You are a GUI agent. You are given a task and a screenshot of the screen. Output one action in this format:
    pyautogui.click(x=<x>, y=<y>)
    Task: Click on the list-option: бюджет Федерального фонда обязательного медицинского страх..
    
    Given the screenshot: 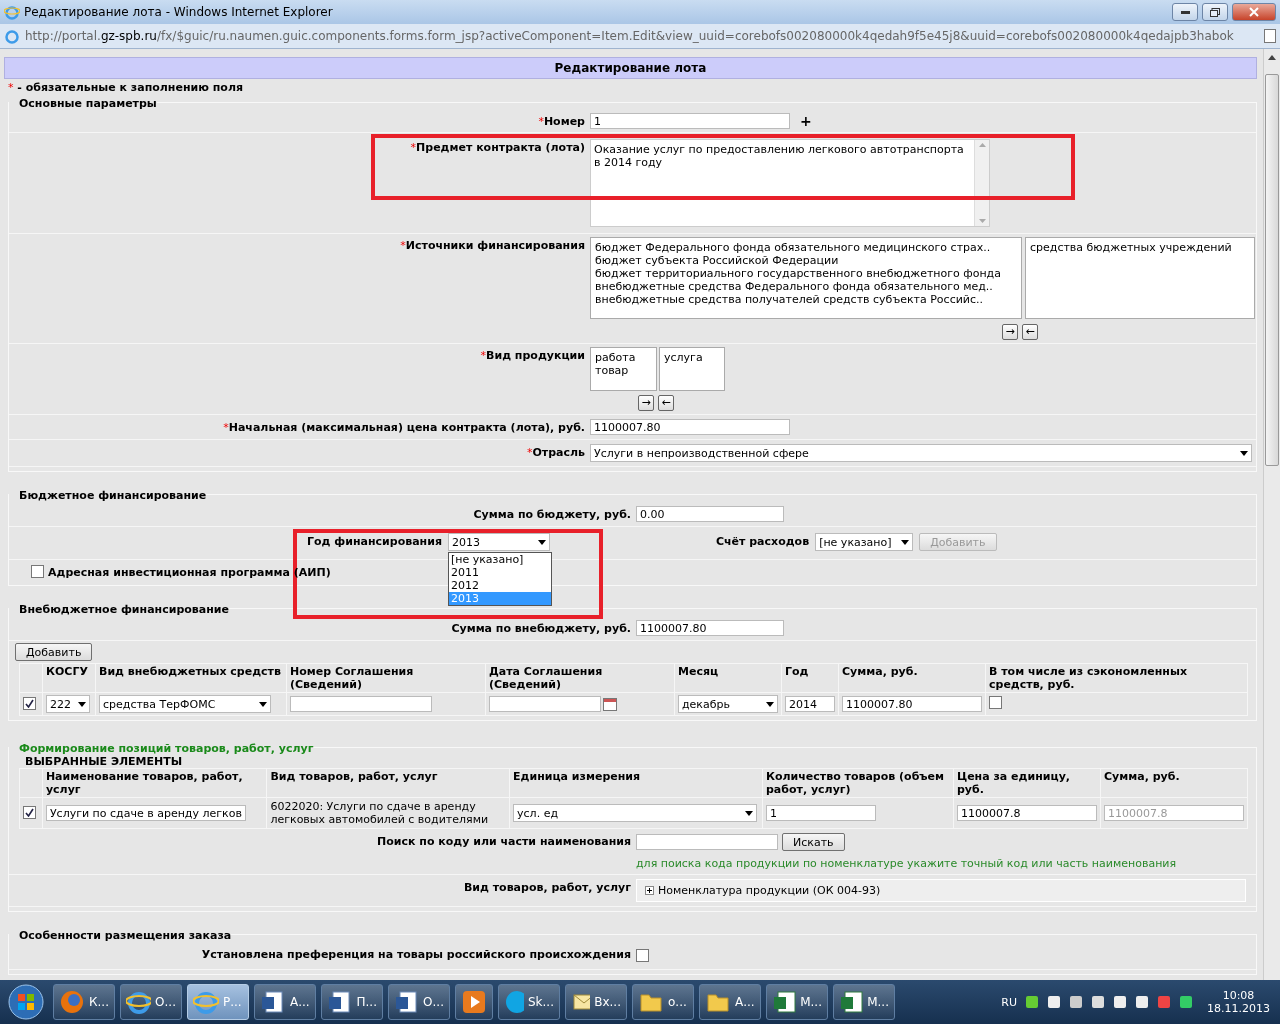 What is the action you would take?
    pyautogui.click(x=806, y=247)
    